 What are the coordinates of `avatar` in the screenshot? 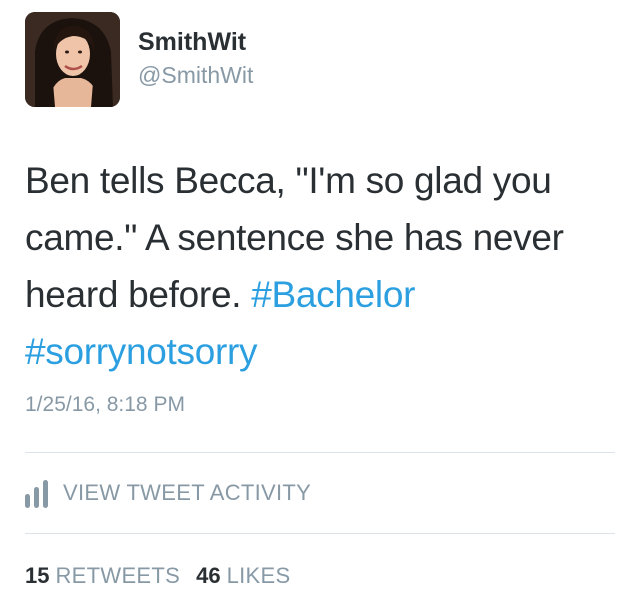 It's located at (72, 59).